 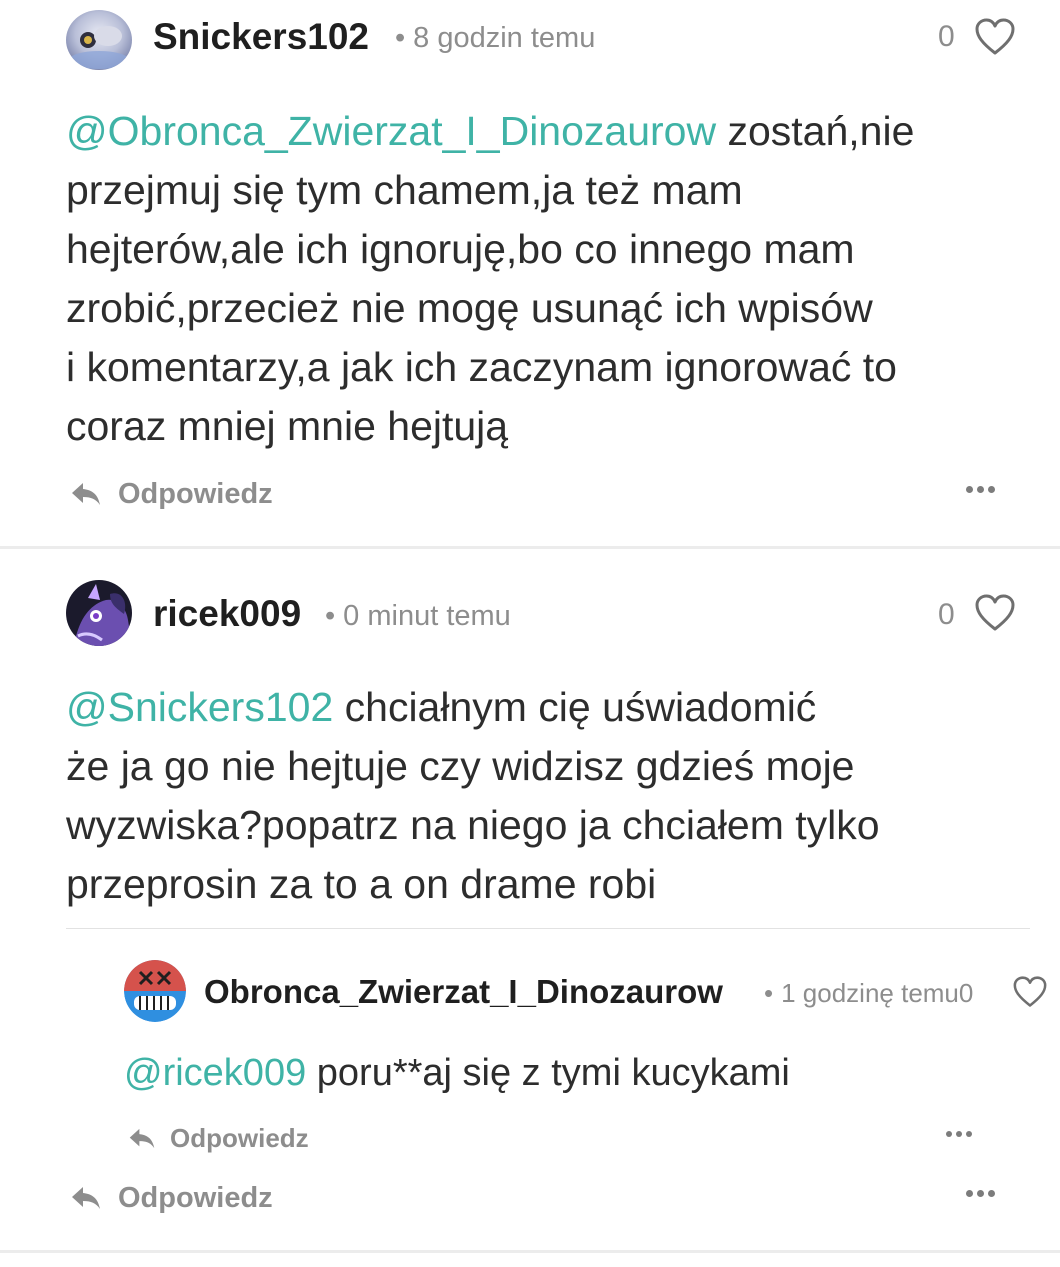 I want to click on comment-timestamp: • 0 minut temu, so click(x=418, y=616).